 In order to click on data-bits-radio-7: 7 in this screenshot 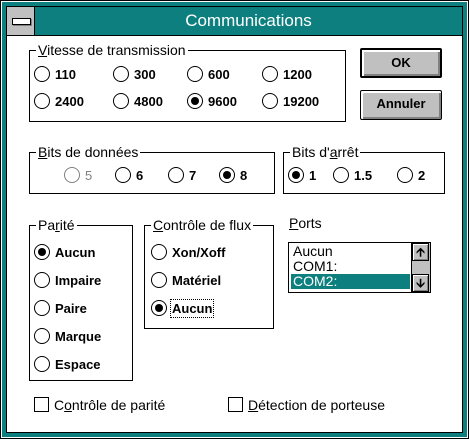, I will do `click(182, 176)`.